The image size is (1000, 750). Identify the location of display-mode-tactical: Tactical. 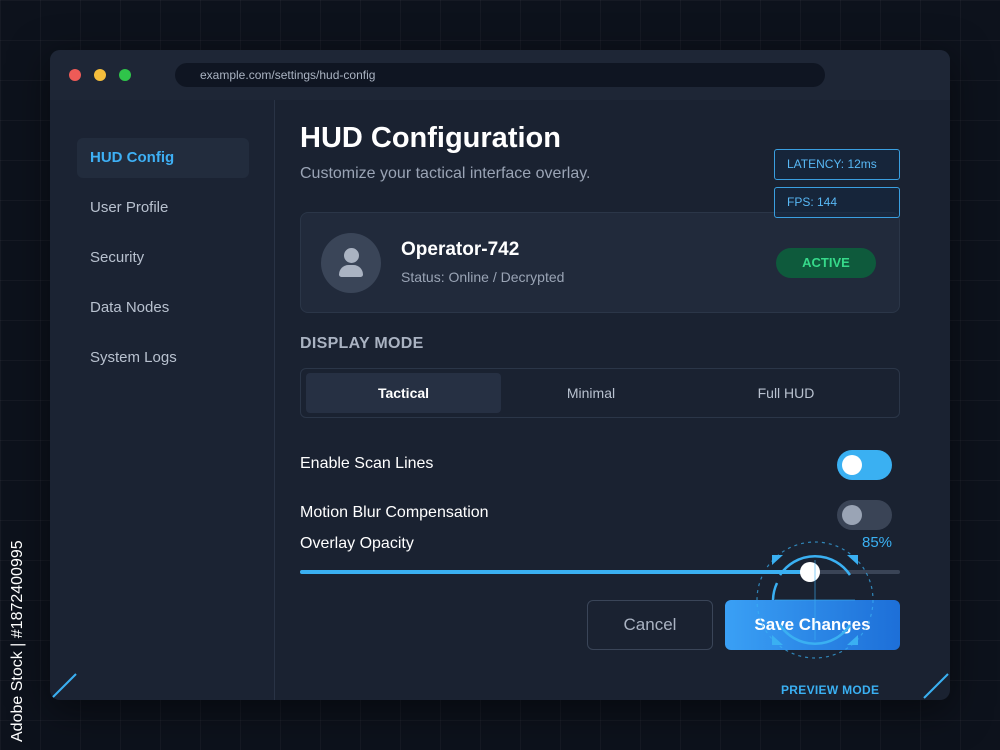
(403, 393).